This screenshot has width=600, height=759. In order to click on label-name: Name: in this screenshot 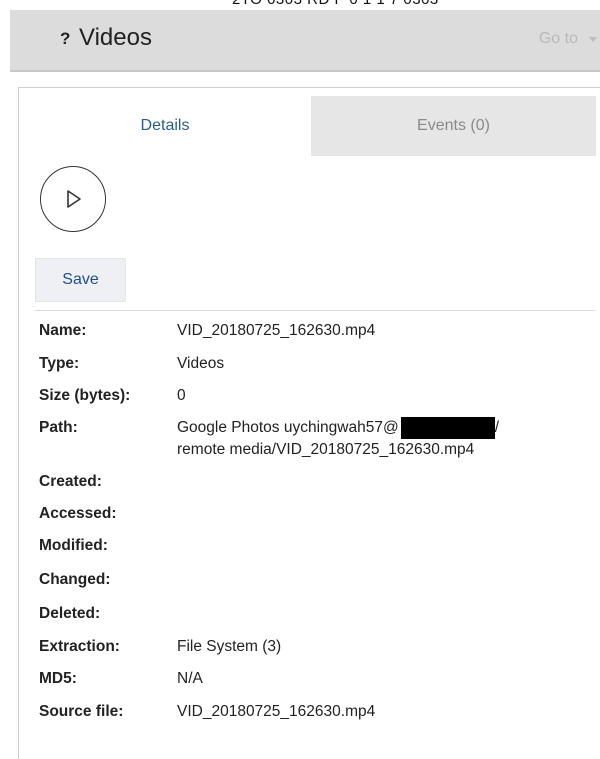, I will do `click(63, 330)`.